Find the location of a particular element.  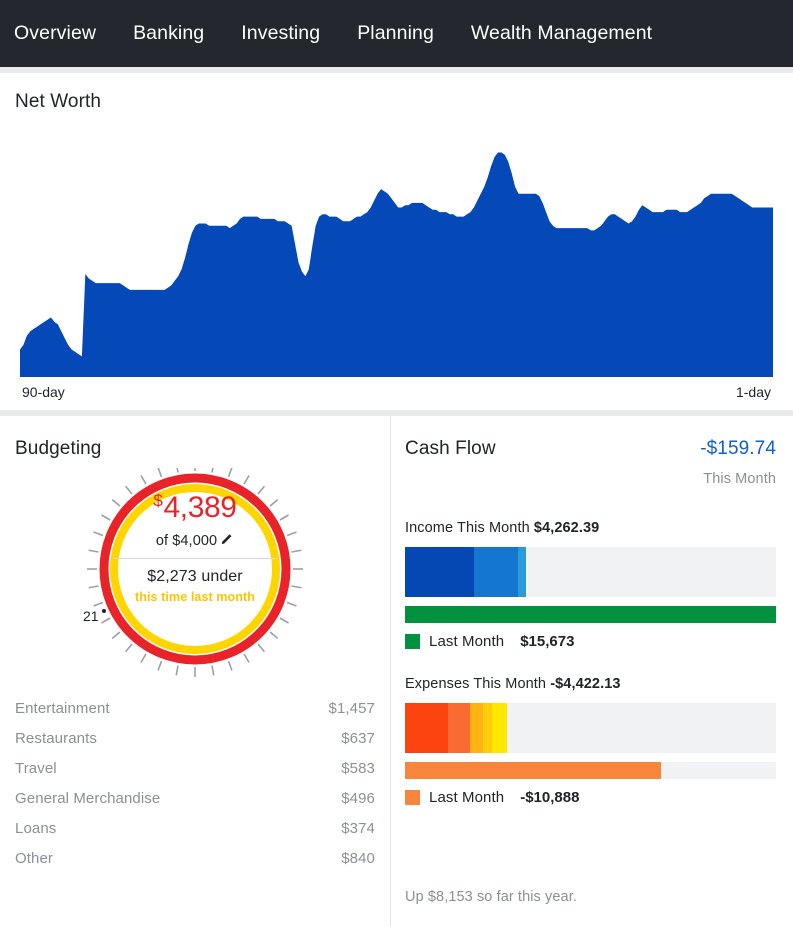

axis-label-left: 90-day is located at coordinates (43, 392).